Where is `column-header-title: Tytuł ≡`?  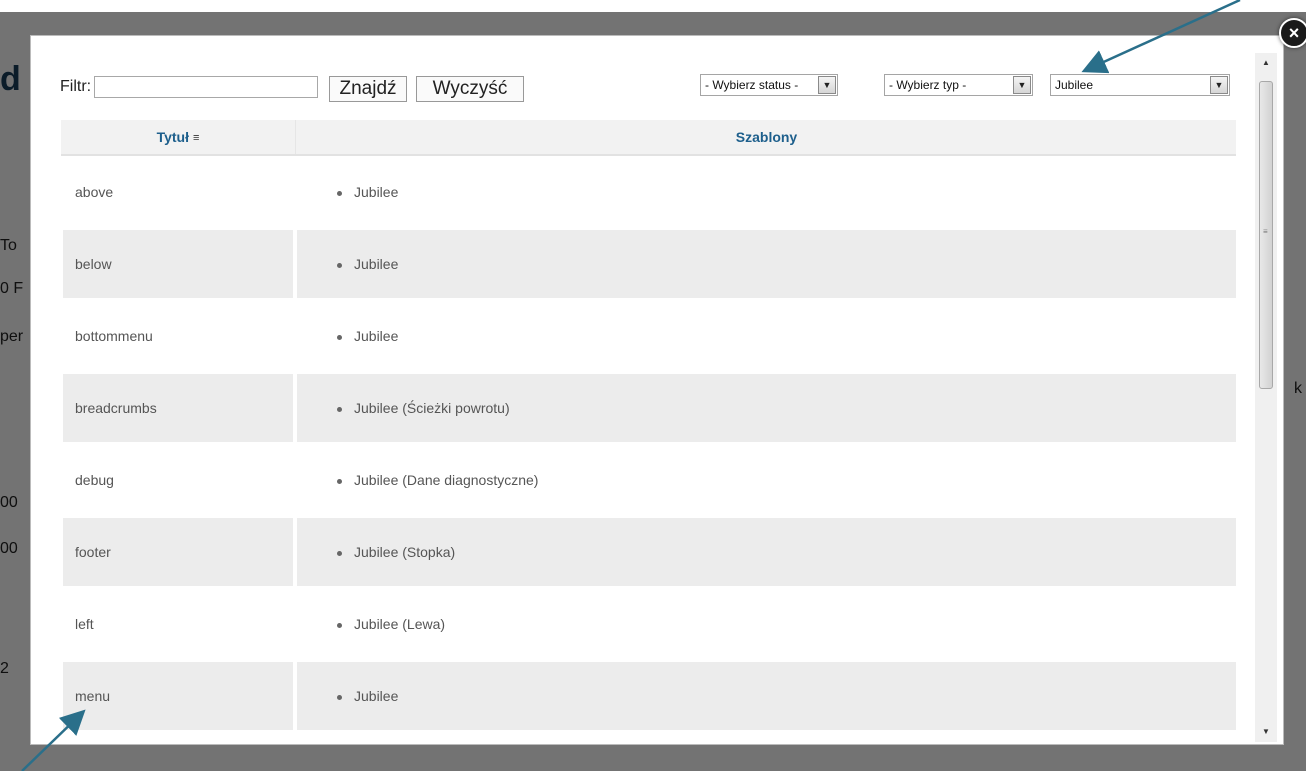
column-header-title: Tytuł ≡ is located at coordinates (178, 137).